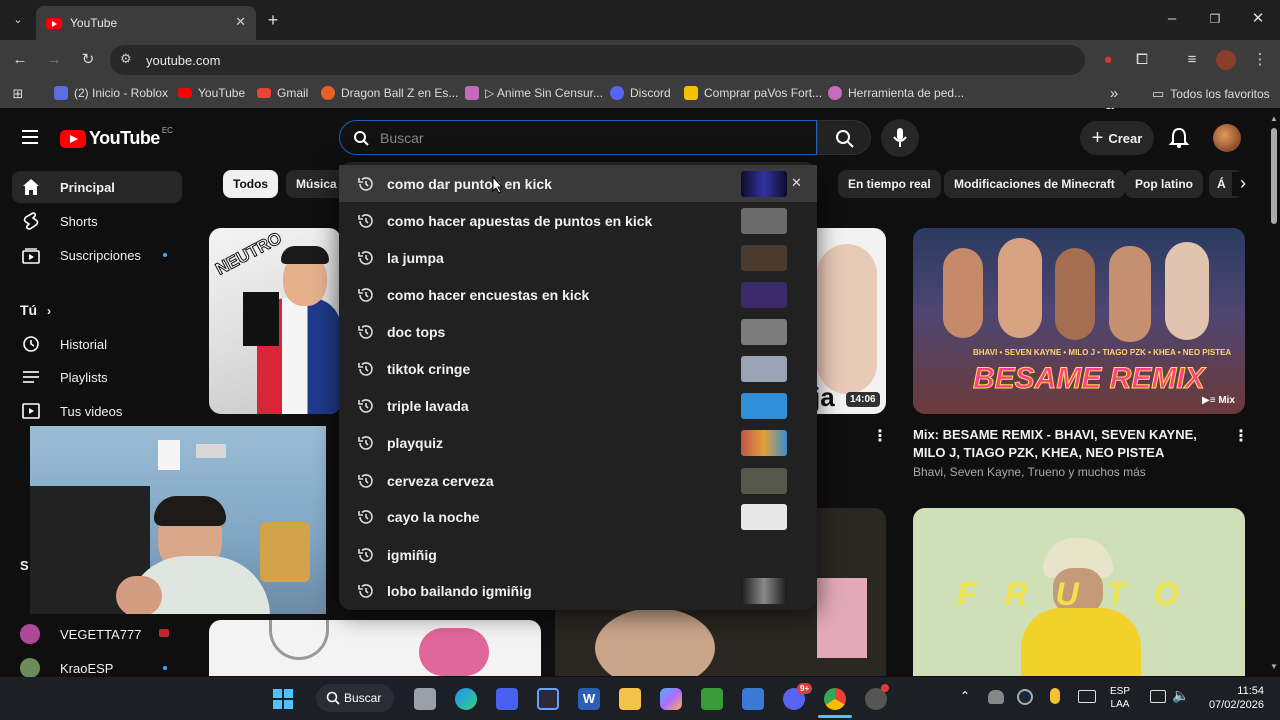 This screenshot has height=720, width=1280. Describe the element at coordinates (578, 554) in the screenshot. I see `suggestion-item: igmiñig` at that location.